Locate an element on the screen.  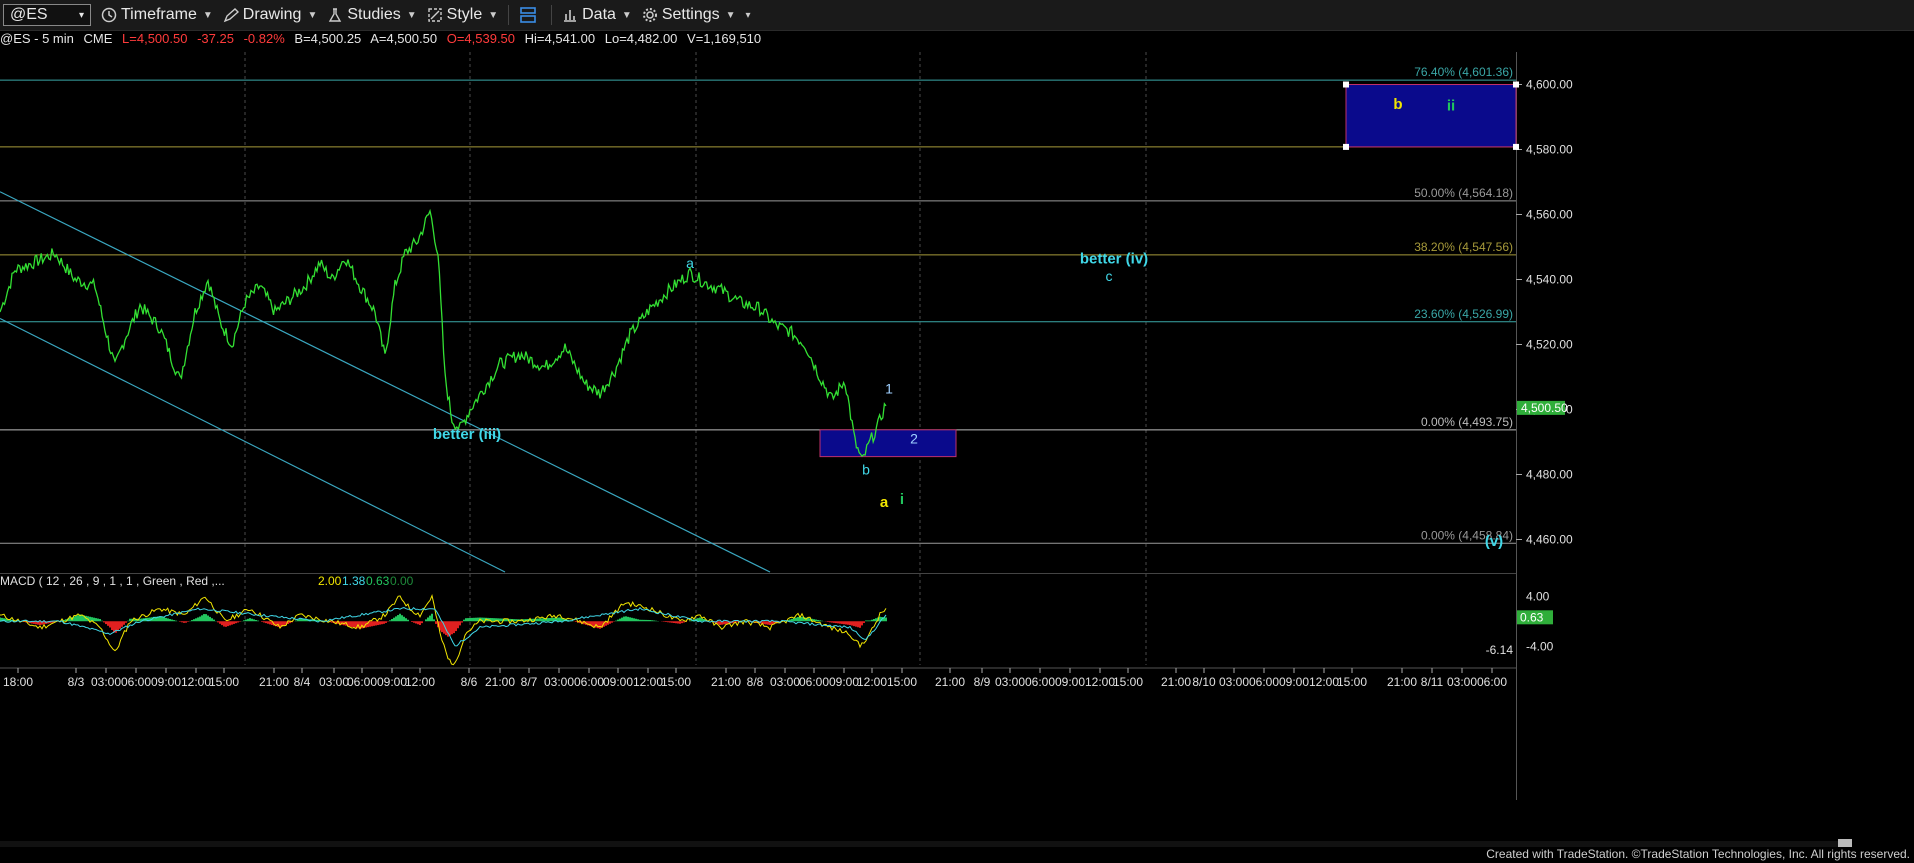
y-tick-label: 4,520.00 is located at coordinates (1549, 345).